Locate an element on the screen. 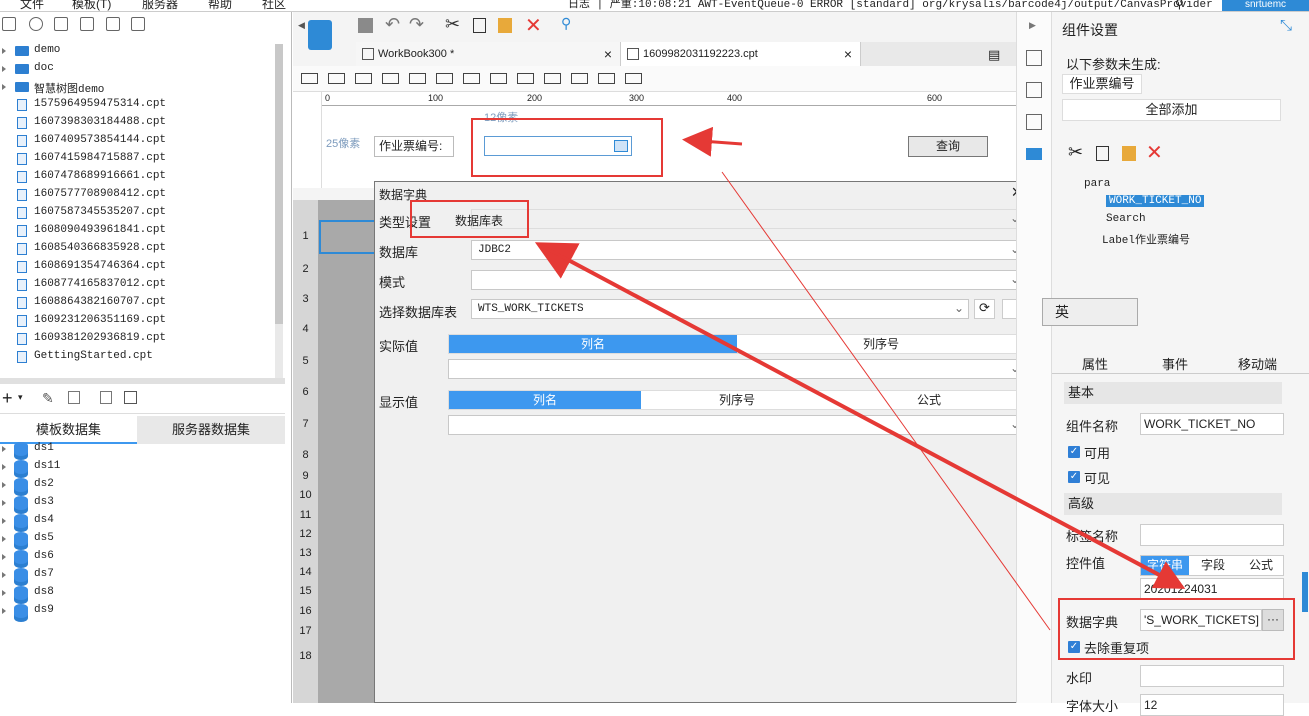 Image resolution: width=1309 pixels, height=716 pixels. frame-icon is located at coordinates (1034, 122).